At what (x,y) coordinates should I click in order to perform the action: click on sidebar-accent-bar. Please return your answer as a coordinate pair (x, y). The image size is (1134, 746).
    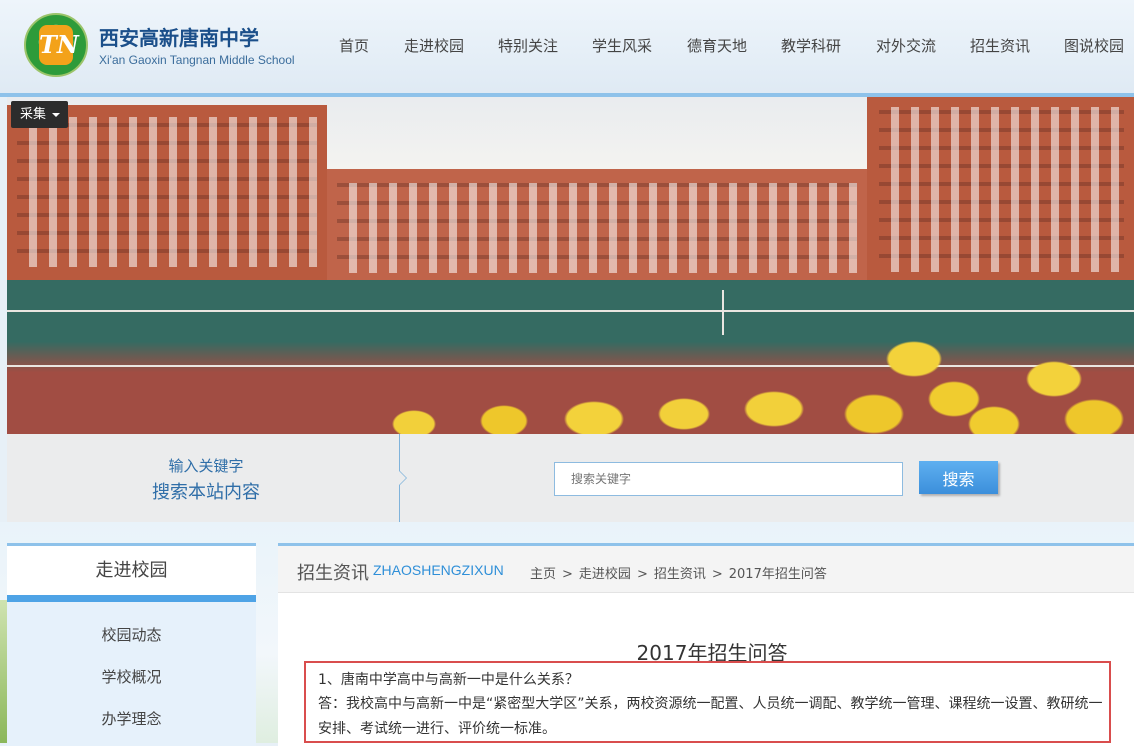
    Looking at the image, I should click on (131, 598).